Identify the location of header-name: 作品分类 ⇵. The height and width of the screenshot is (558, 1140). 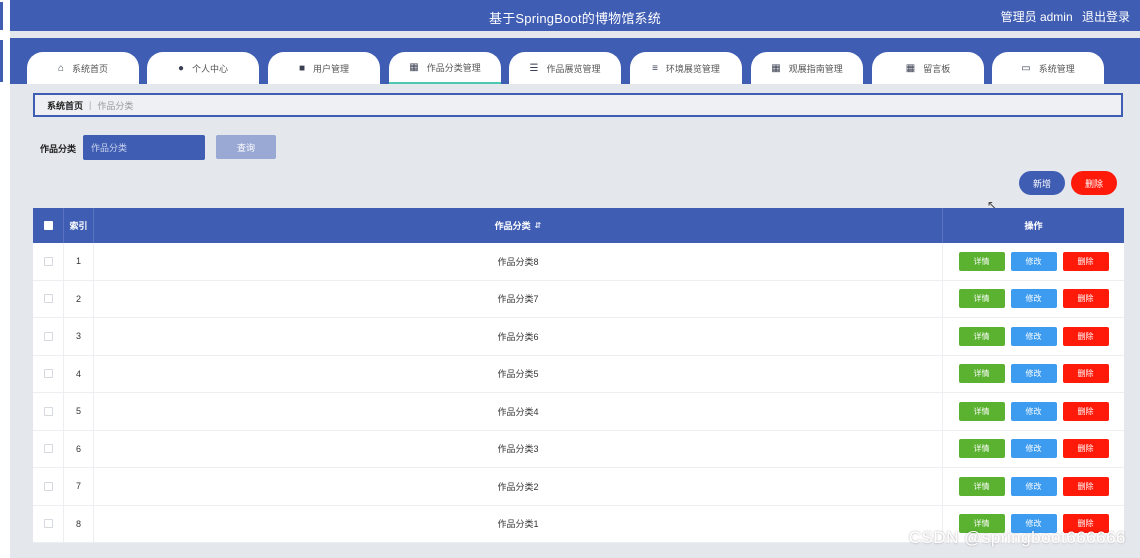
(517, 225).